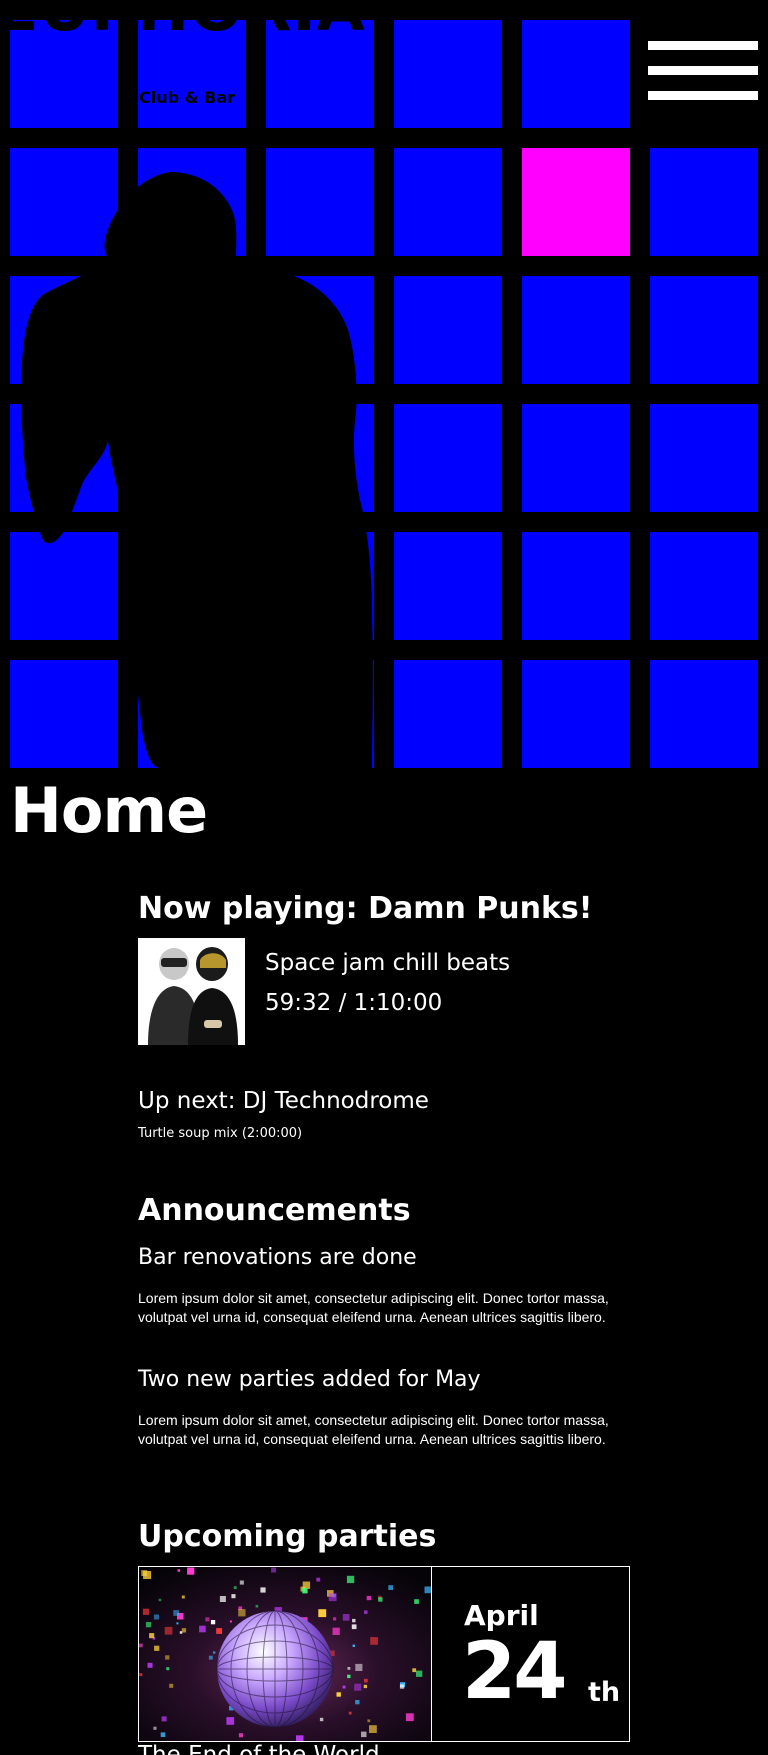  What do you see at coordinates (187, 97) in the screenshot?
I see `brand-tagline: Club & Bar` at bounding box center [187, 97].